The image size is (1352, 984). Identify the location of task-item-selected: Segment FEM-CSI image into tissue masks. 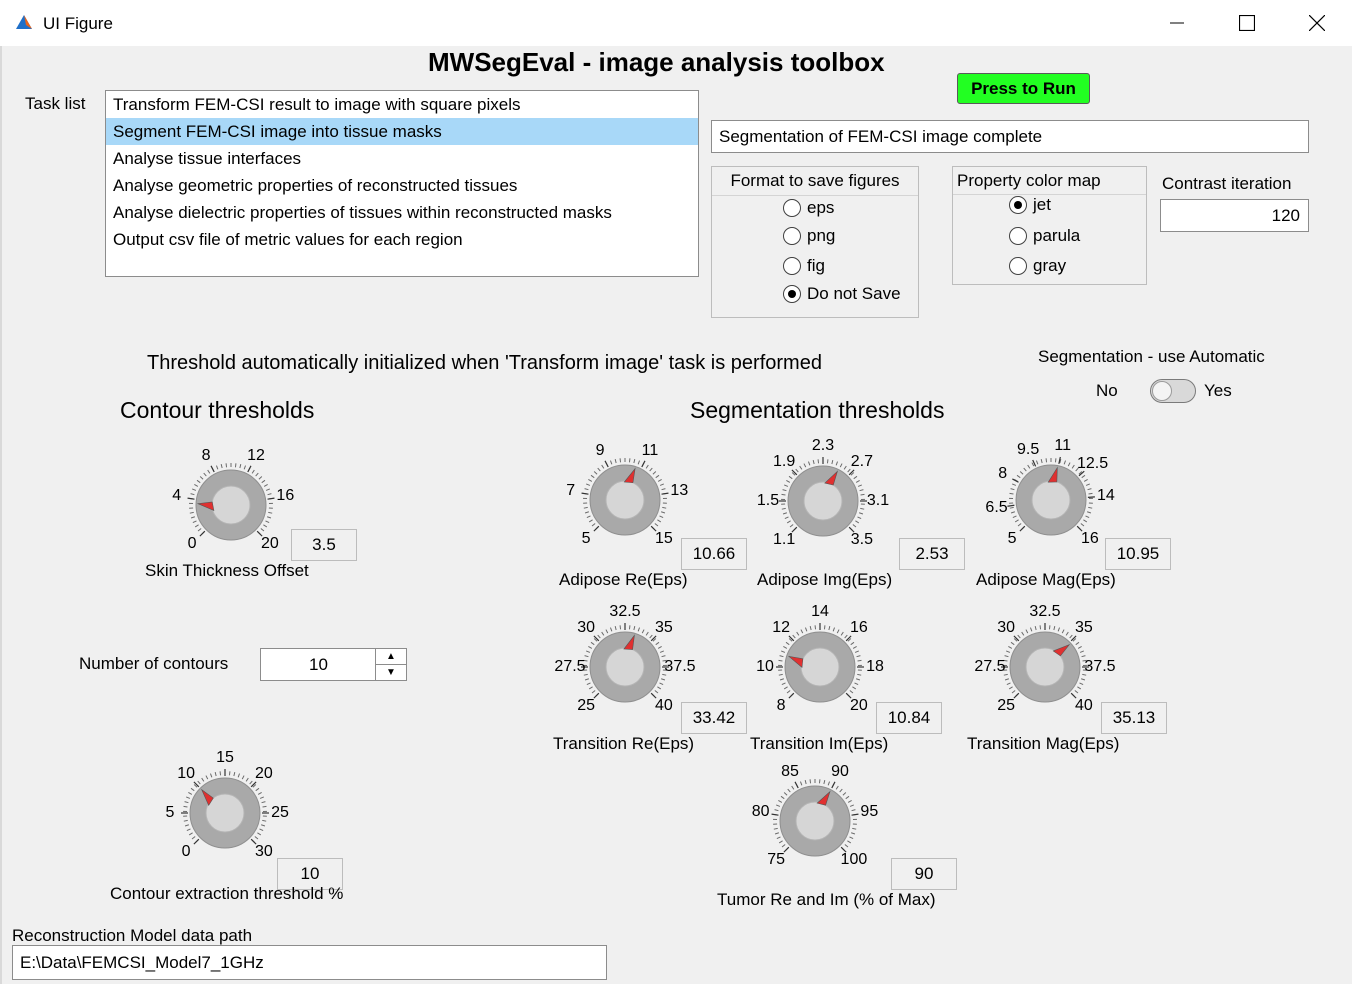
(402, 131).